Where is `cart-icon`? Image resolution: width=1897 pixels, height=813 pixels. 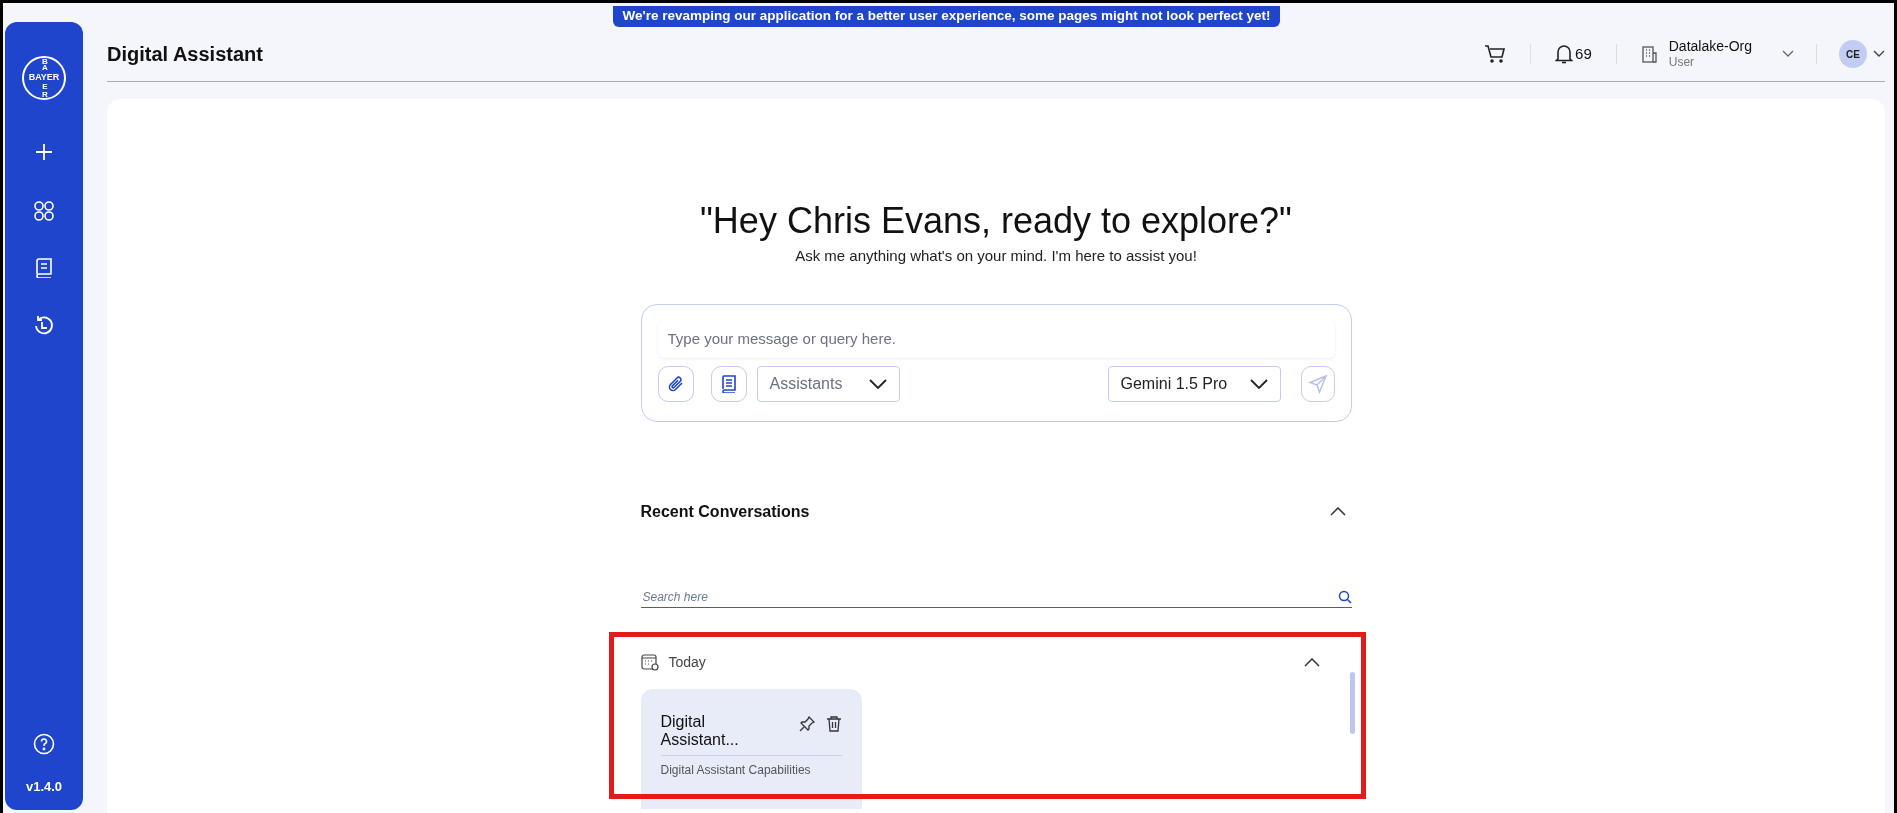
cart-icon is located at coordinates (1495, 54).